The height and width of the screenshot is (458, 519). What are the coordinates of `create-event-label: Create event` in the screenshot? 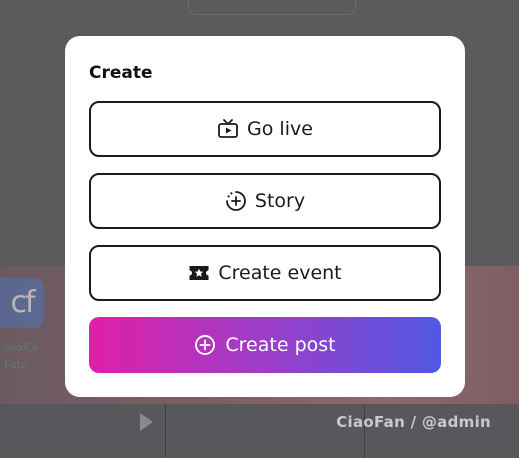 It's located at (280, 273).